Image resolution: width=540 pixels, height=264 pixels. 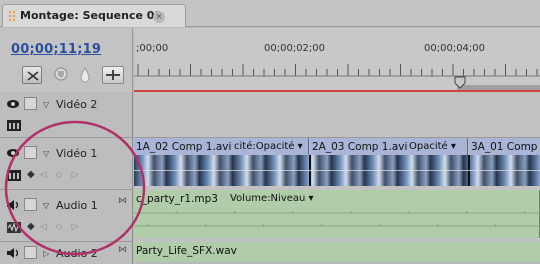 What do you see at coordinates (77, 253) in the screenshot?
I see `track-name: Audio 2` at bounding box center [77, 253].